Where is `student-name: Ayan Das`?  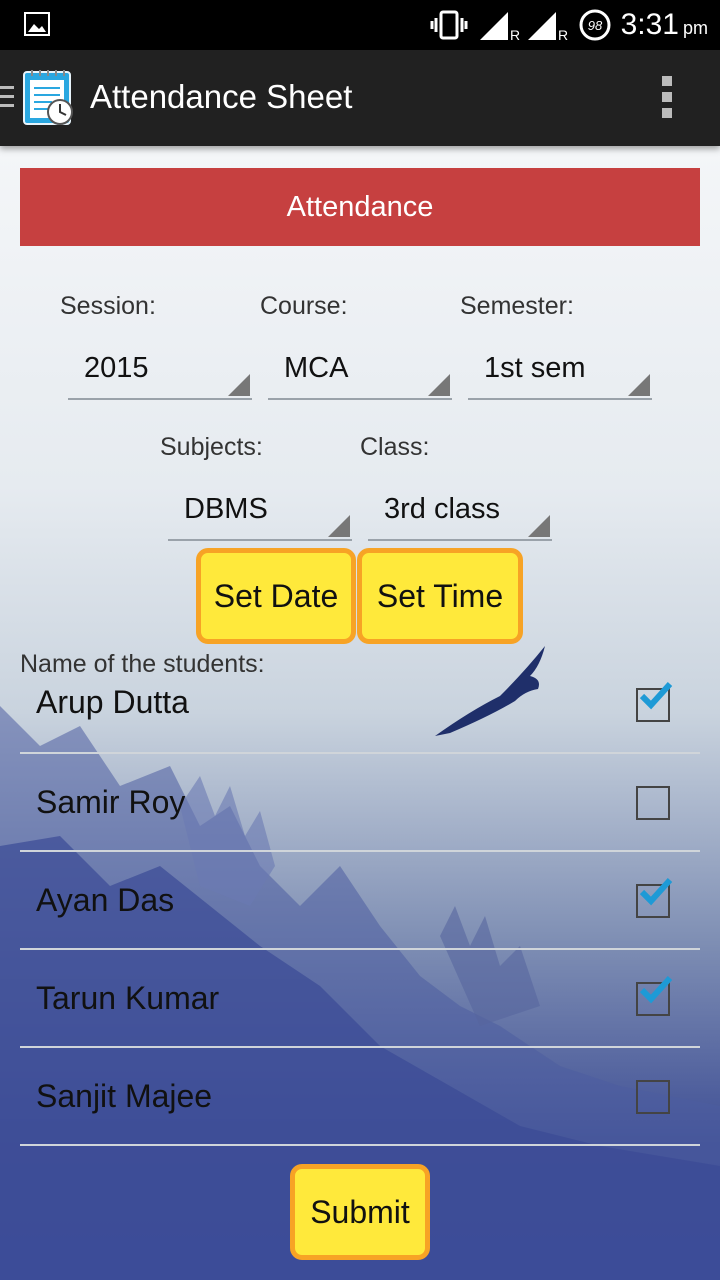 student-name: Ayan Das is located at coordinates (105, 900).